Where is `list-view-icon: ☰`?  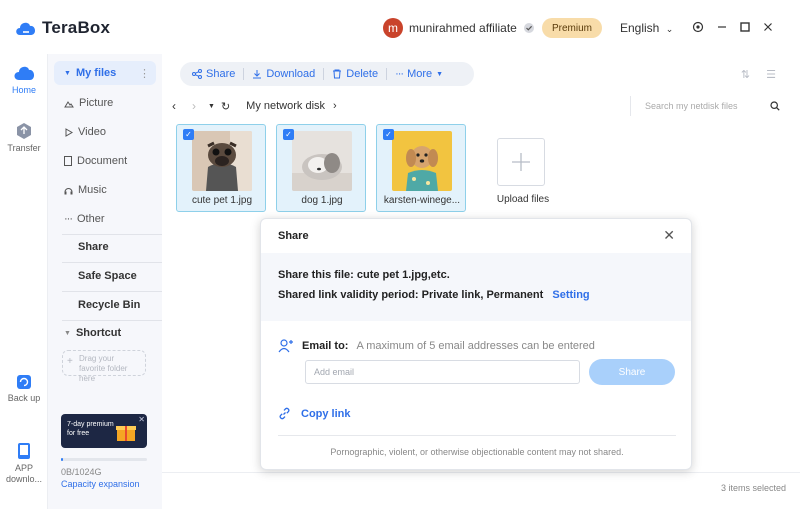 list-view-icon: ☰ is located at coordinates (771, 74).